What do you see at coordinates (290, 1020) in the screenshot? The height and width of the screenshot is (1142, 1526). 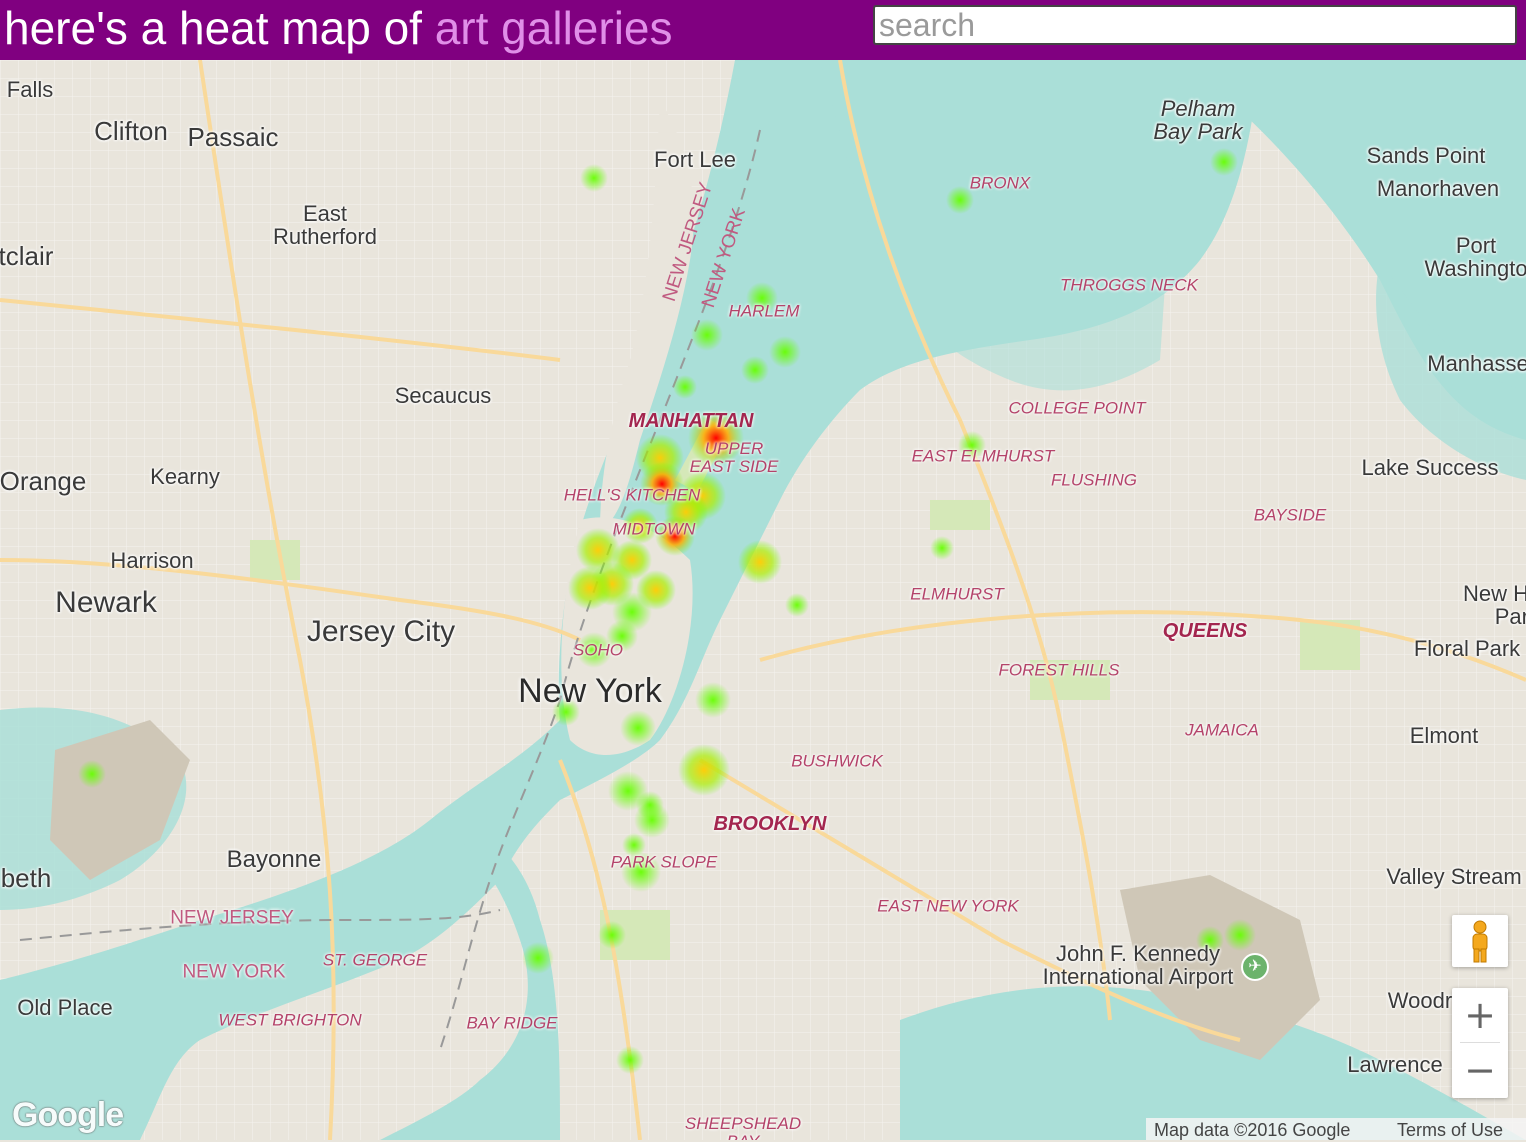 I see `map-label-west-brighton: WEST BRIGHTON` at bounding box center [290, 1020].